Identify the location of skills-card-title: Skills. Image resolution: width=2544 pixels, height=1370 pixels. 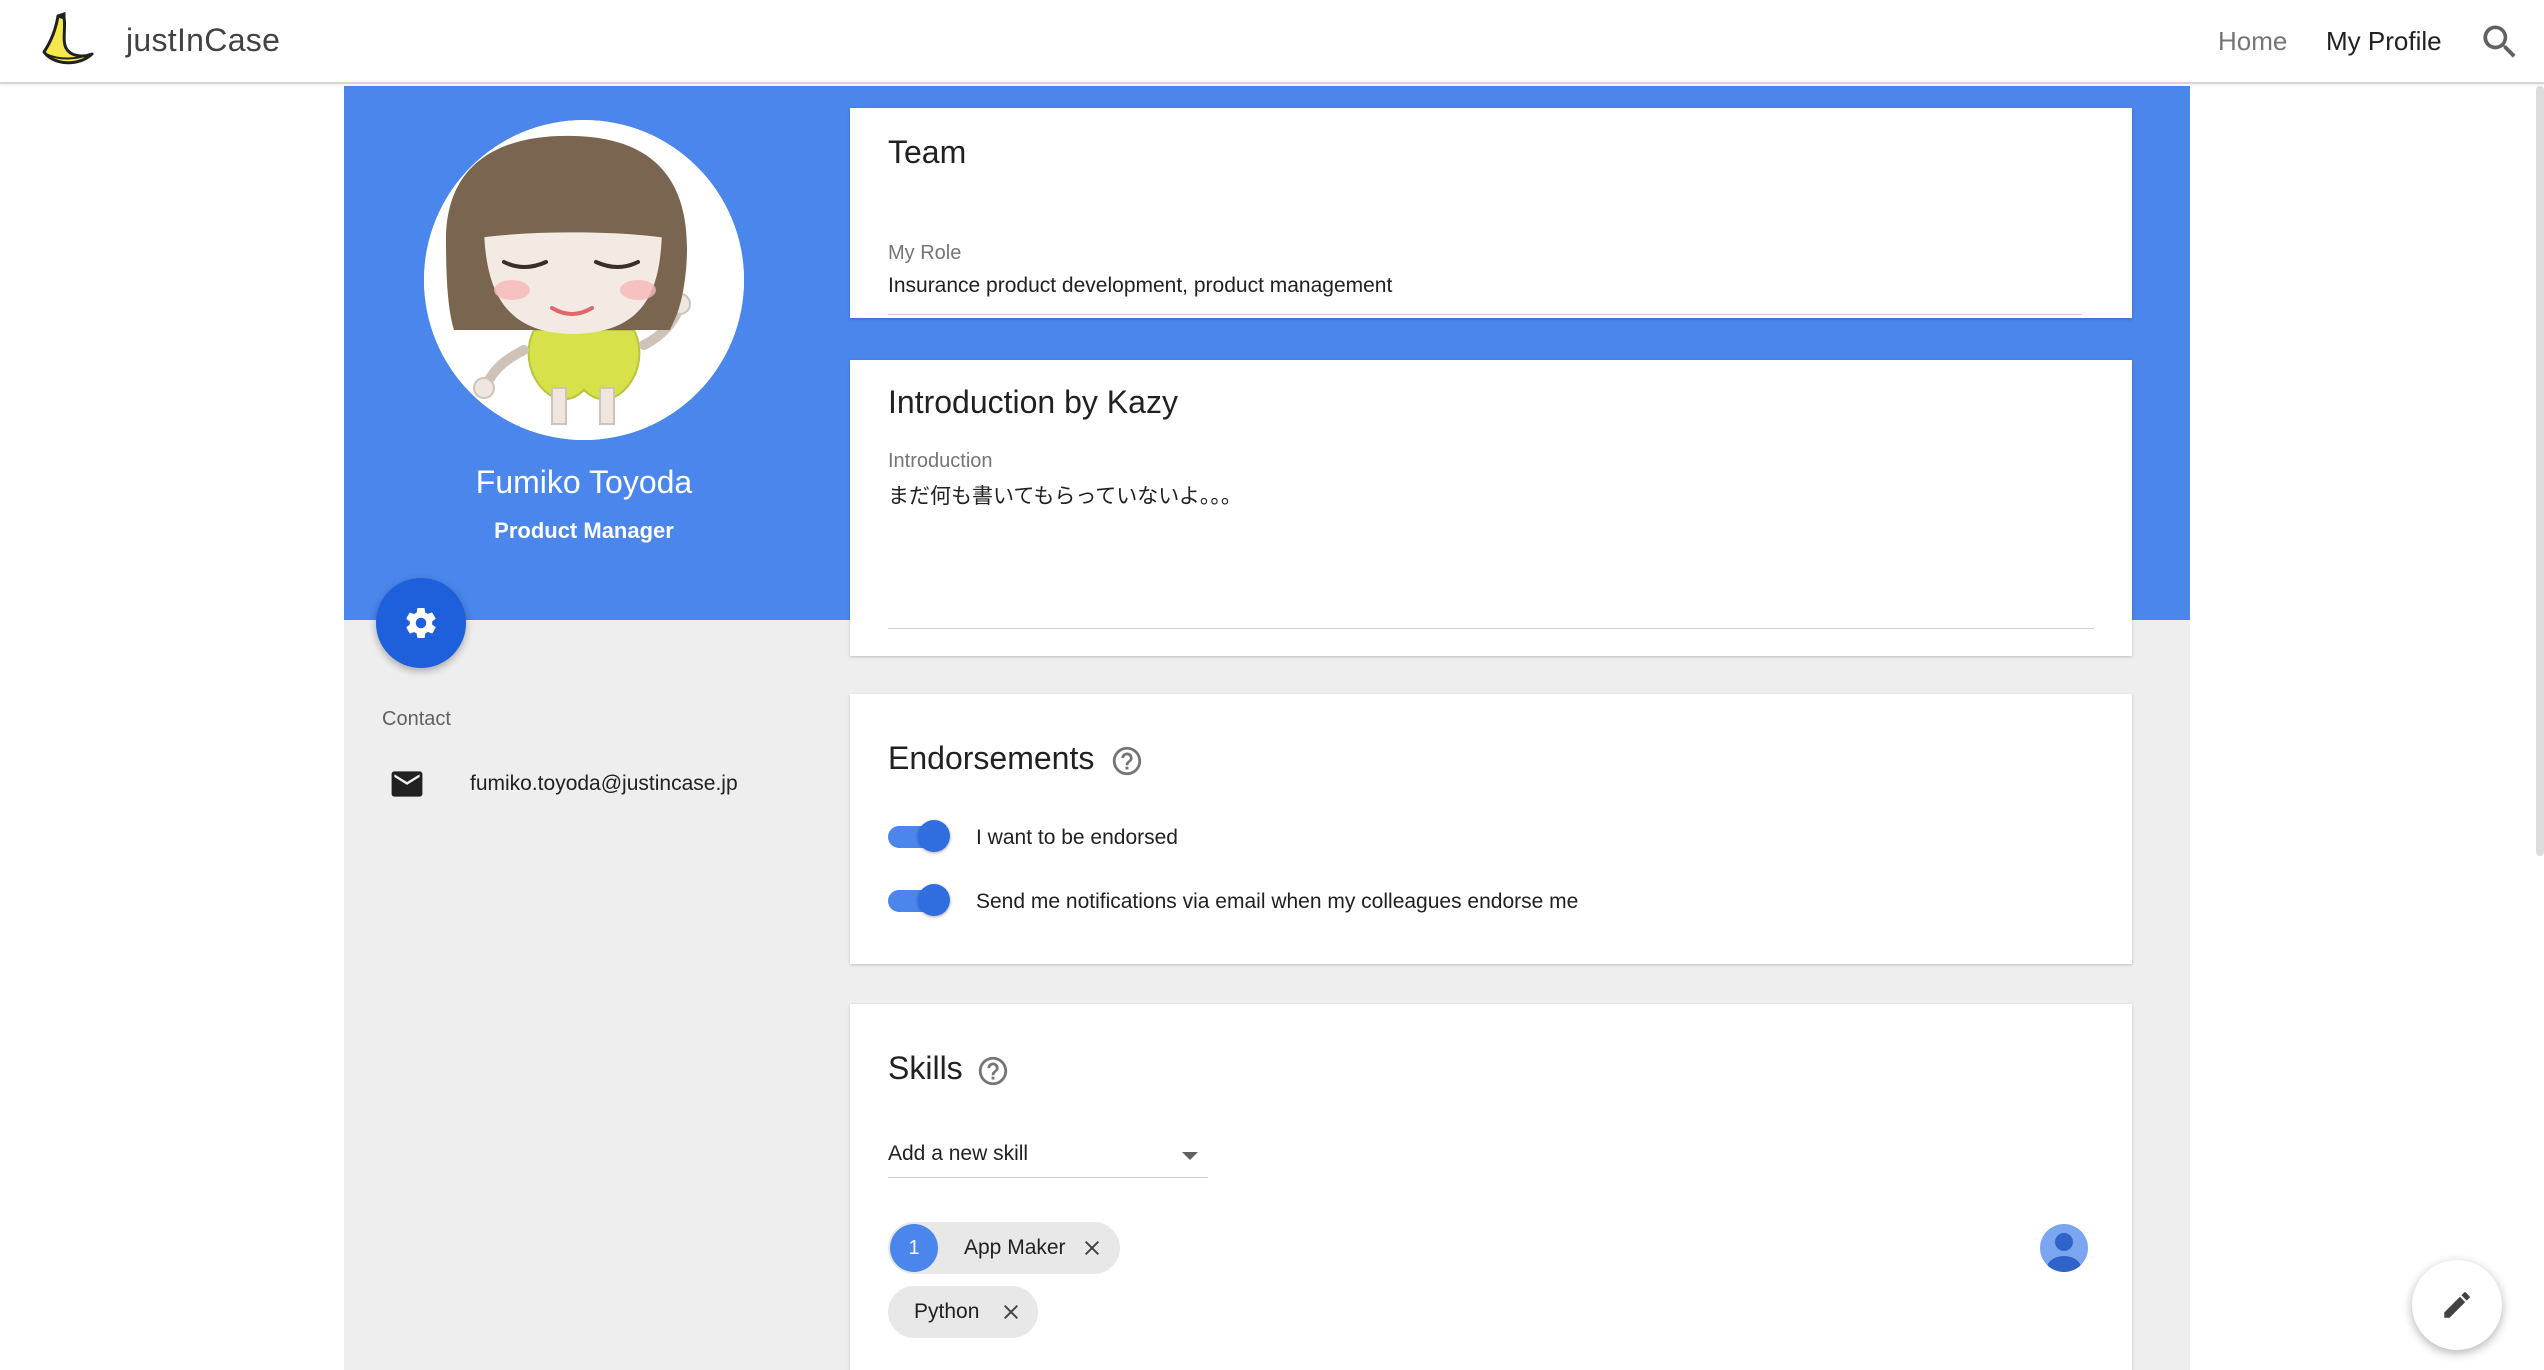
(925, 1068).